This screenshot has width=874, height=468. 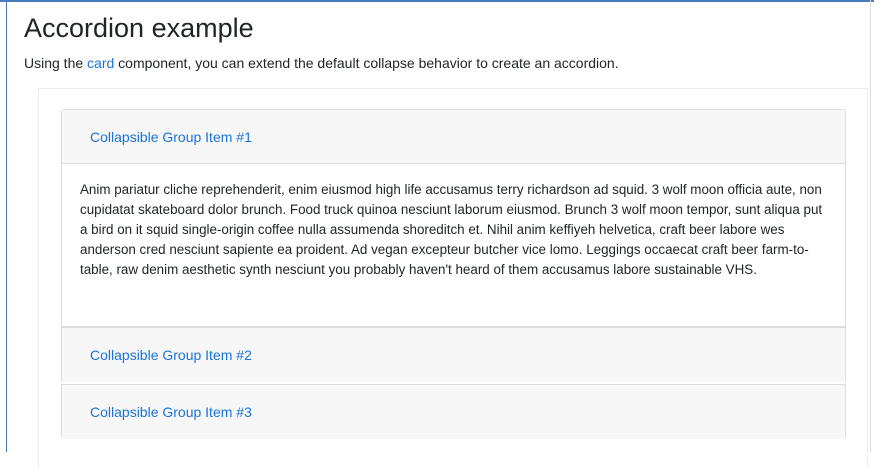 What do you see at coordinates (437, 1) in the screenshot?
I see `window-frame-top` at bounding box center [437, 1].